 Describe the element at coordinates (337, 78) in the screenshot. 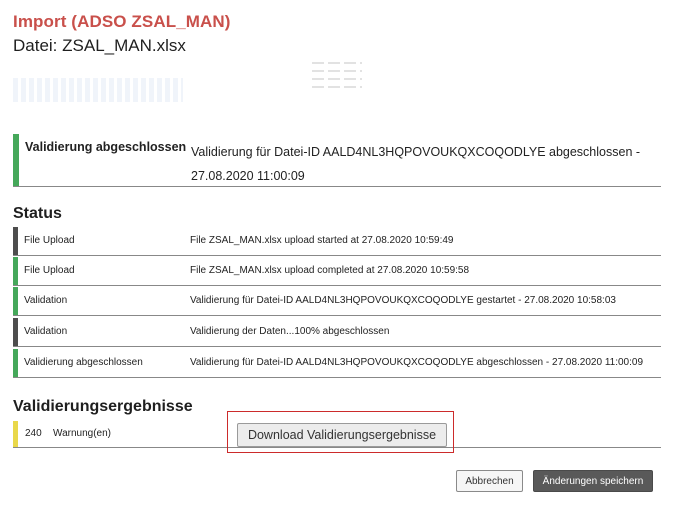

I see `faded-lines-decoration` at that location.